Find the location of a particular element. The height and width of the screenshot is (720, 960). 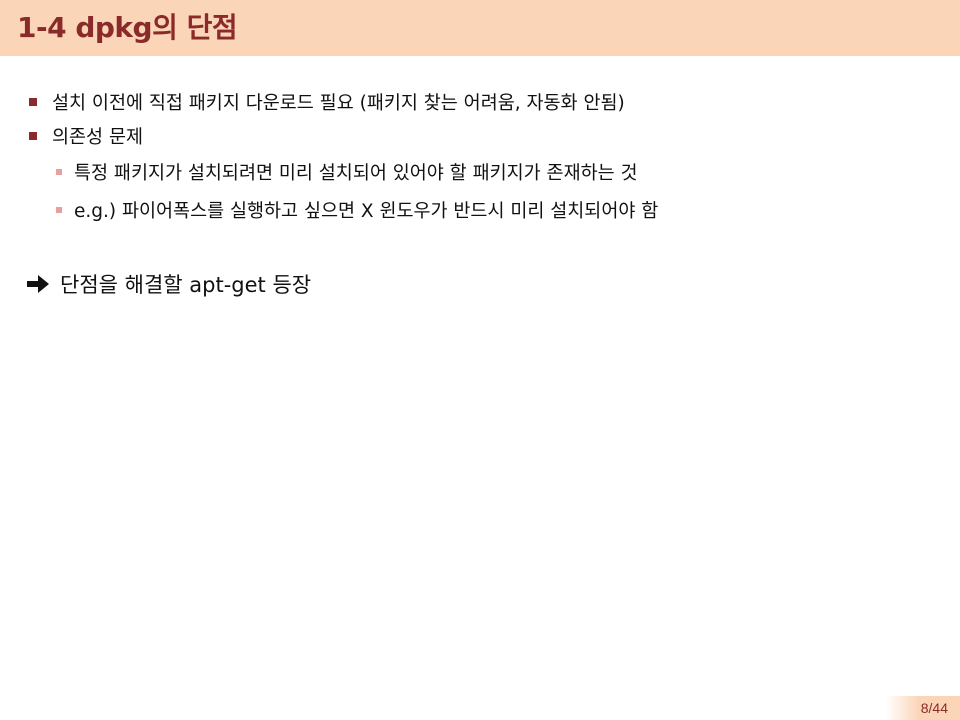

bullet-text: 의존성 문제 is located at coordinates (97, 137).